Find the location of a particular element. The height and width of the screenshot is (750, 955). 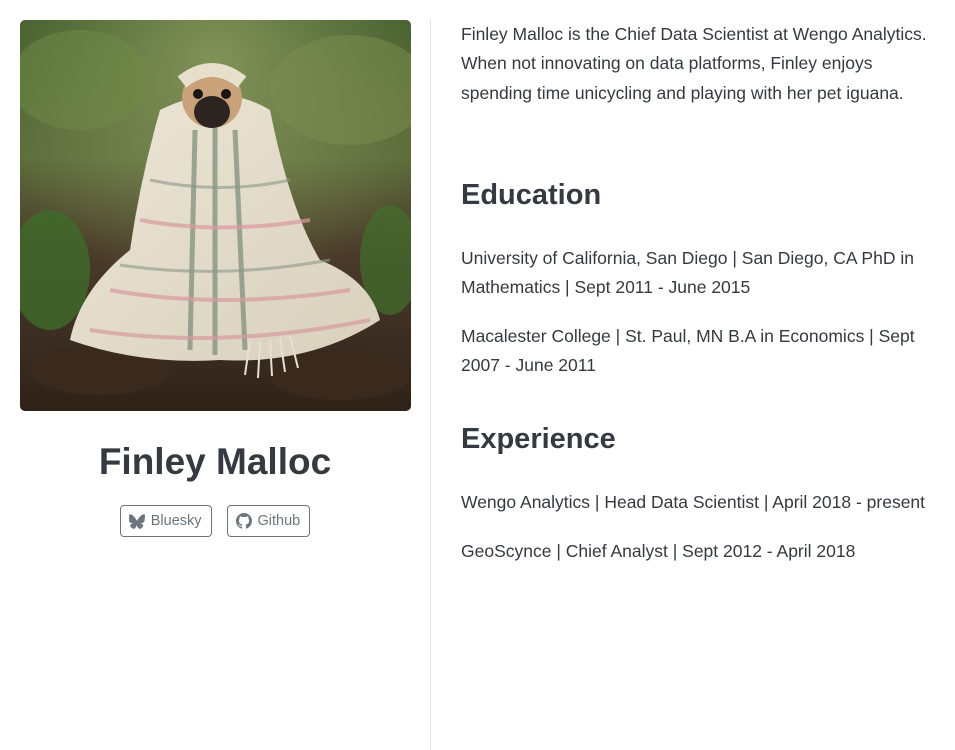

github-link-button: Github is located at coordinates (268, 521).